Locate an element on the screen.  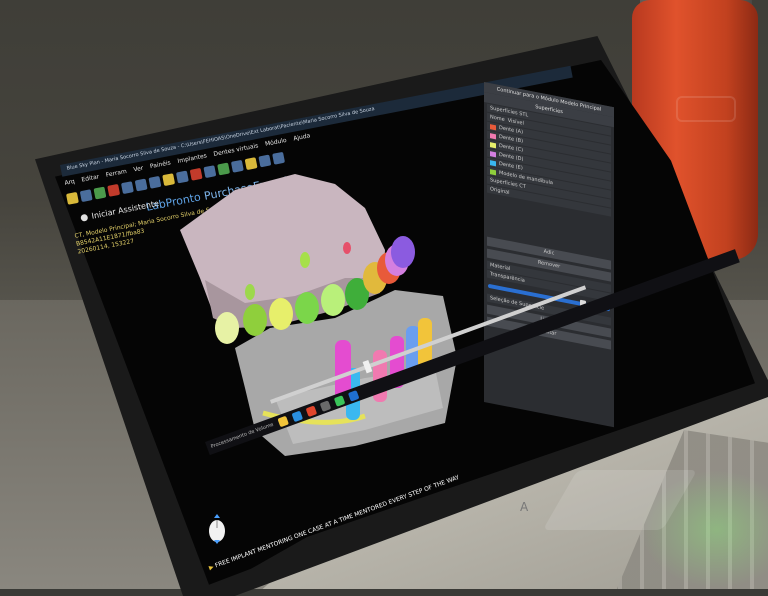
open-folder-icon is located at coordinates (72, 198).